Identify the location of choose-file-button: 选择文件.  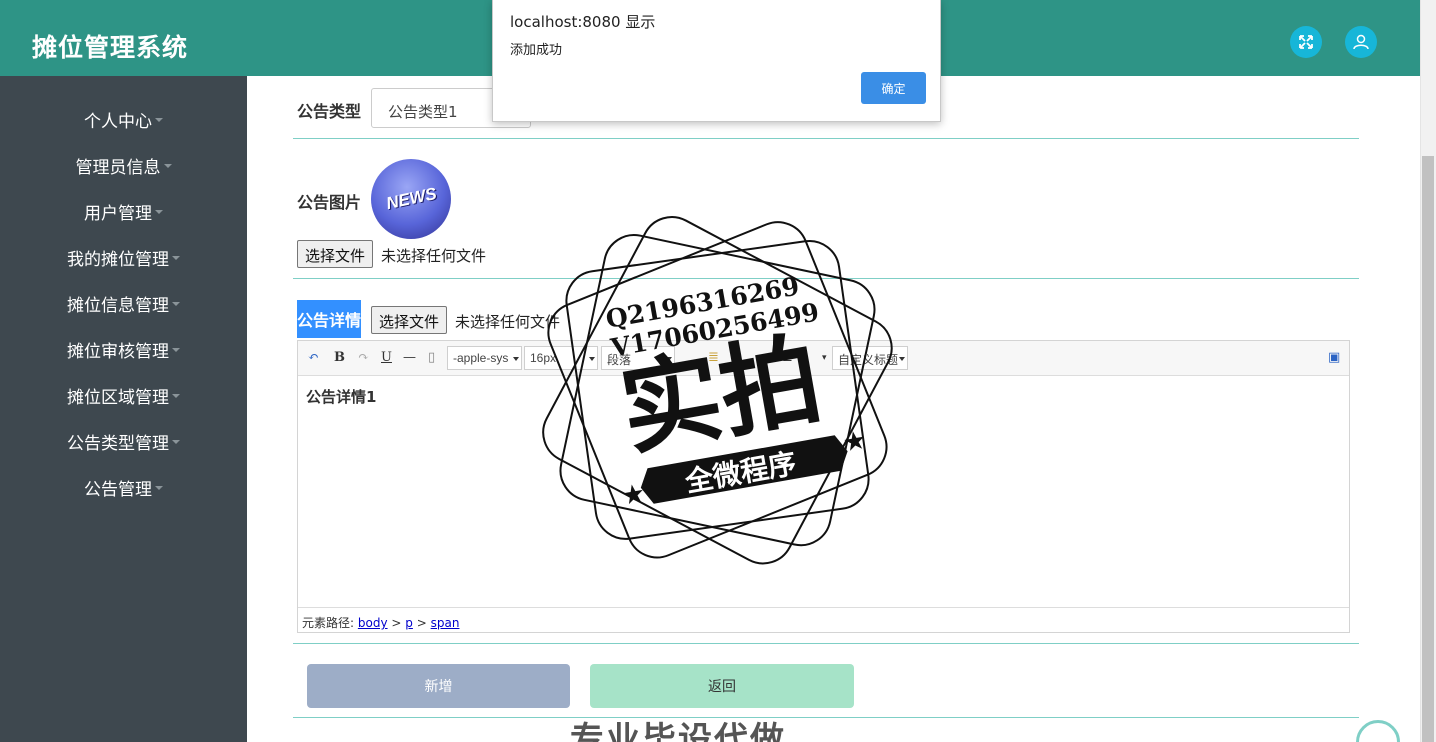
(335, 254).